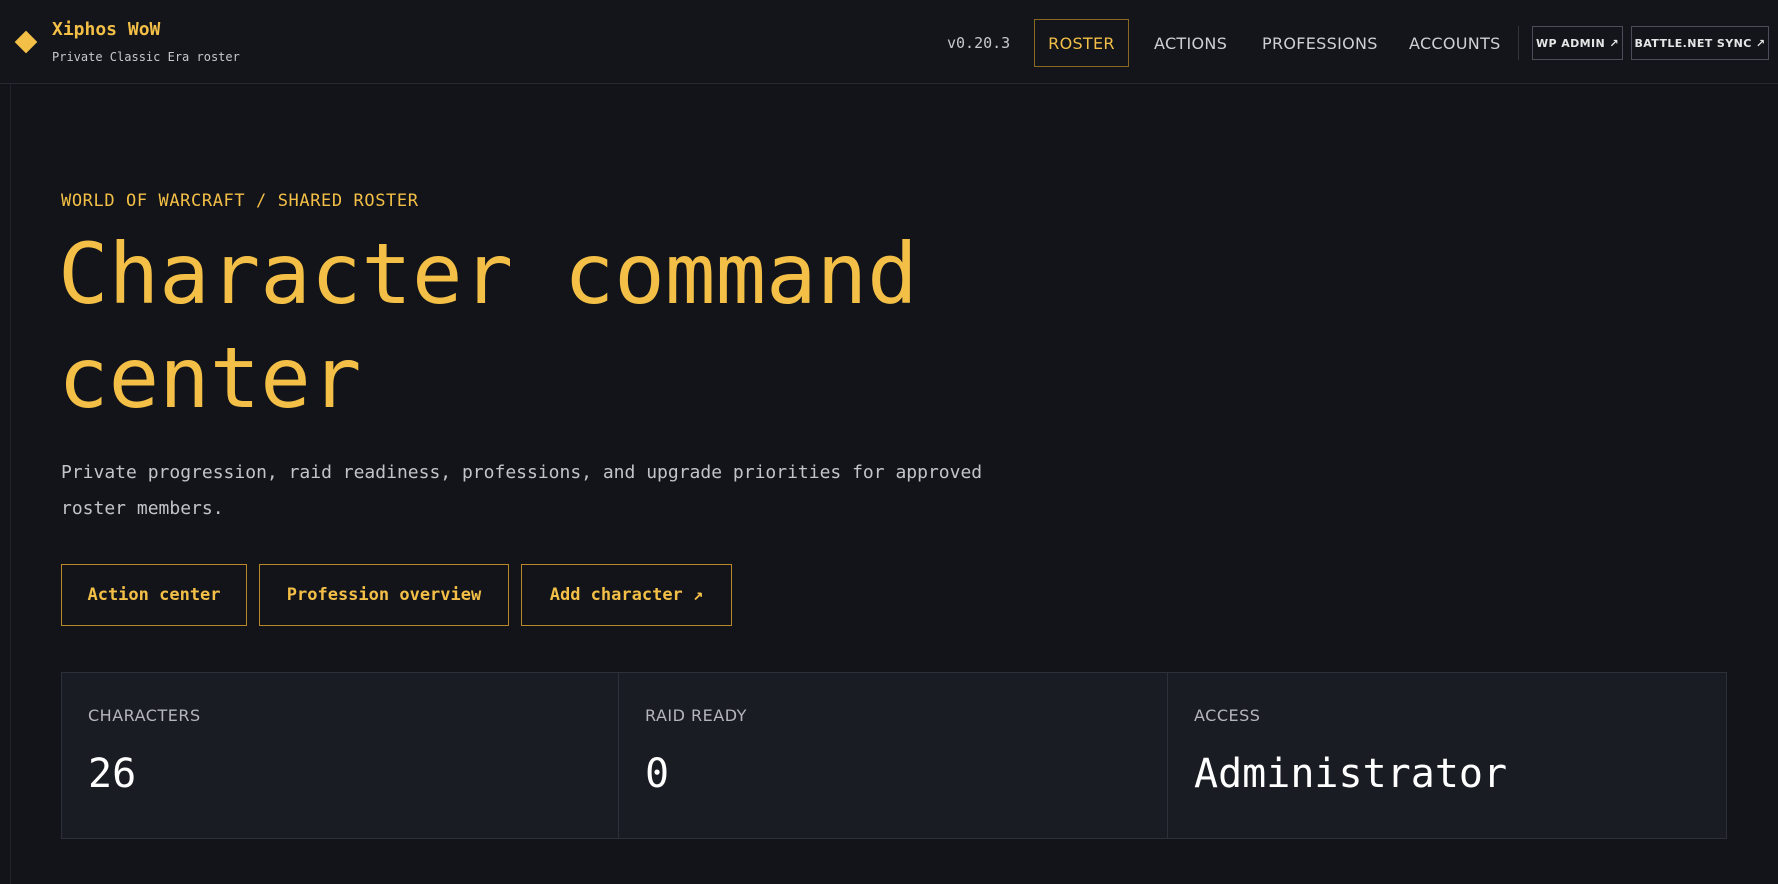 This screenshot has height=884, width=1778. What do you see at coordinates (1577, 43) in the screenshot?
I see `wp-admin-button: WP ADMIN ↗` at bounding box center [1577, 43].